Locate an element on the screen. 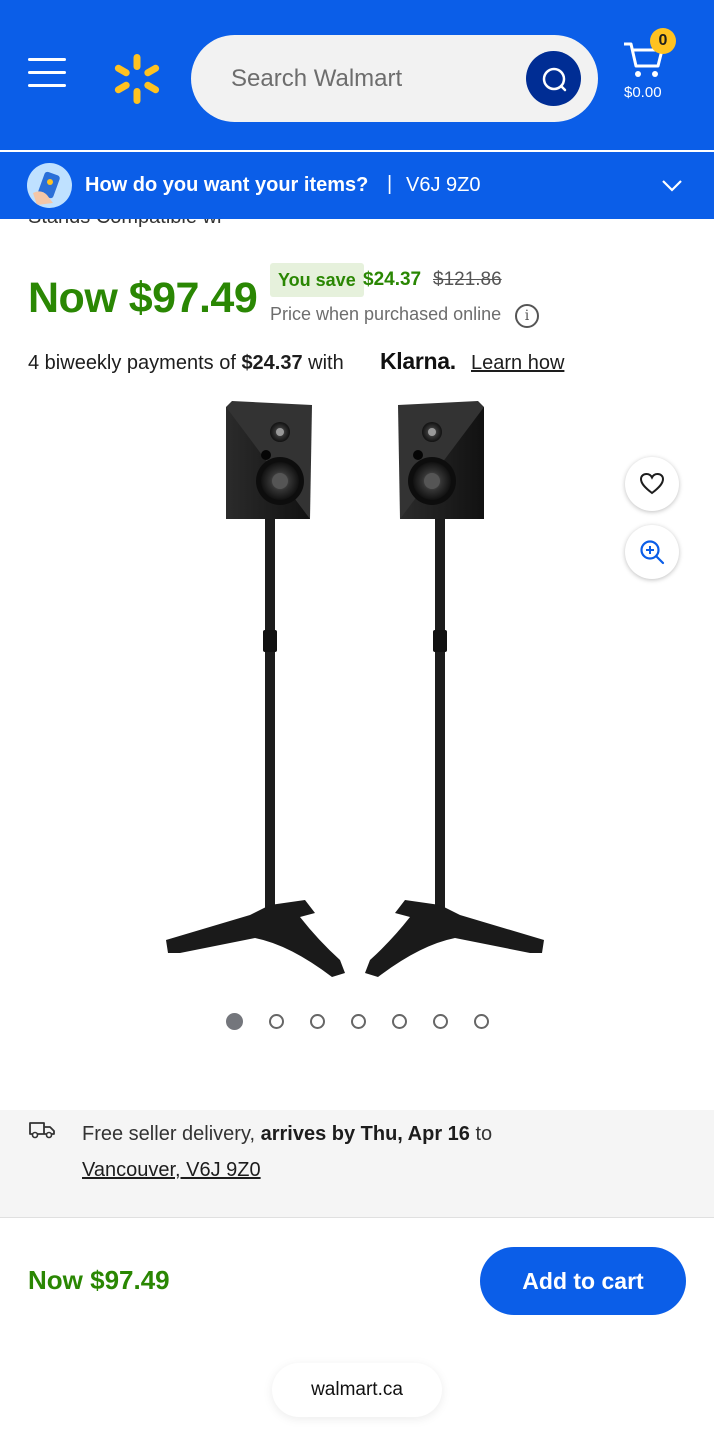 This screenshot has height=1440, width=714. chevron-down-icon is located at coordinates (672, 186).